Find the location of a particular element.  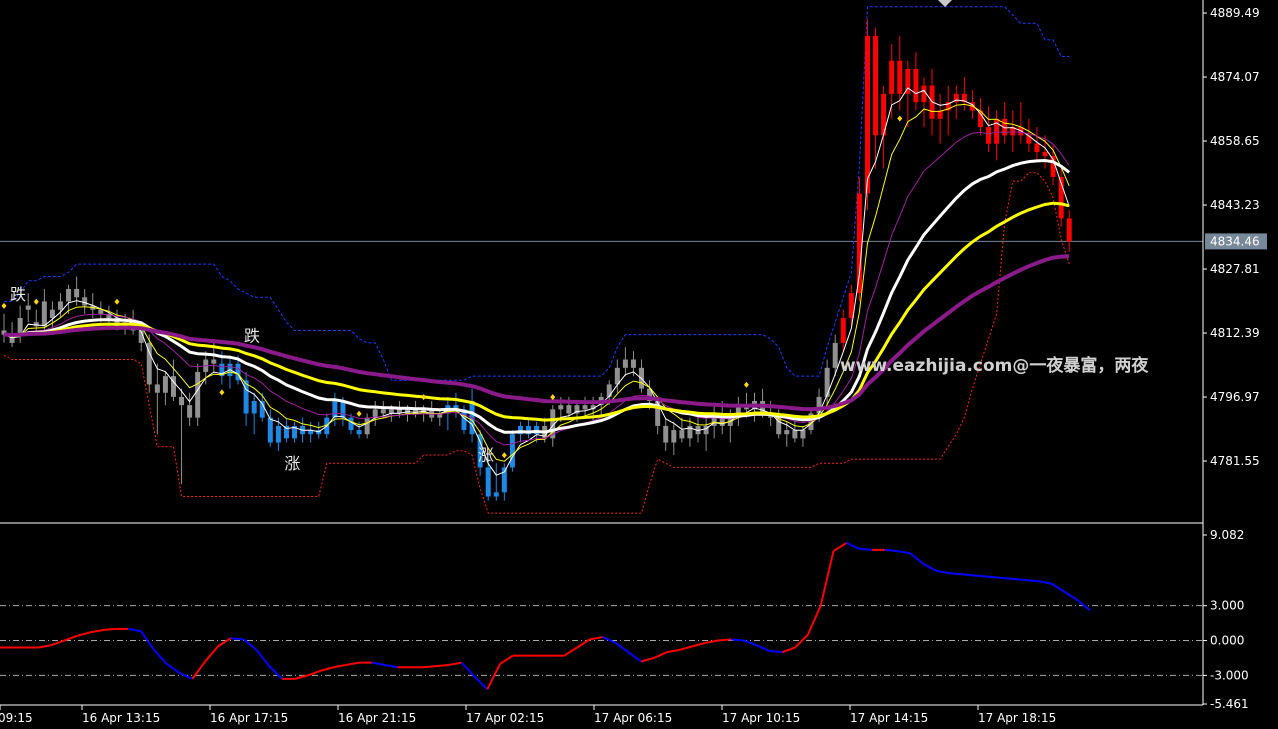

osc-tick-label: 0.000 is located at coordinates (1227, 641).